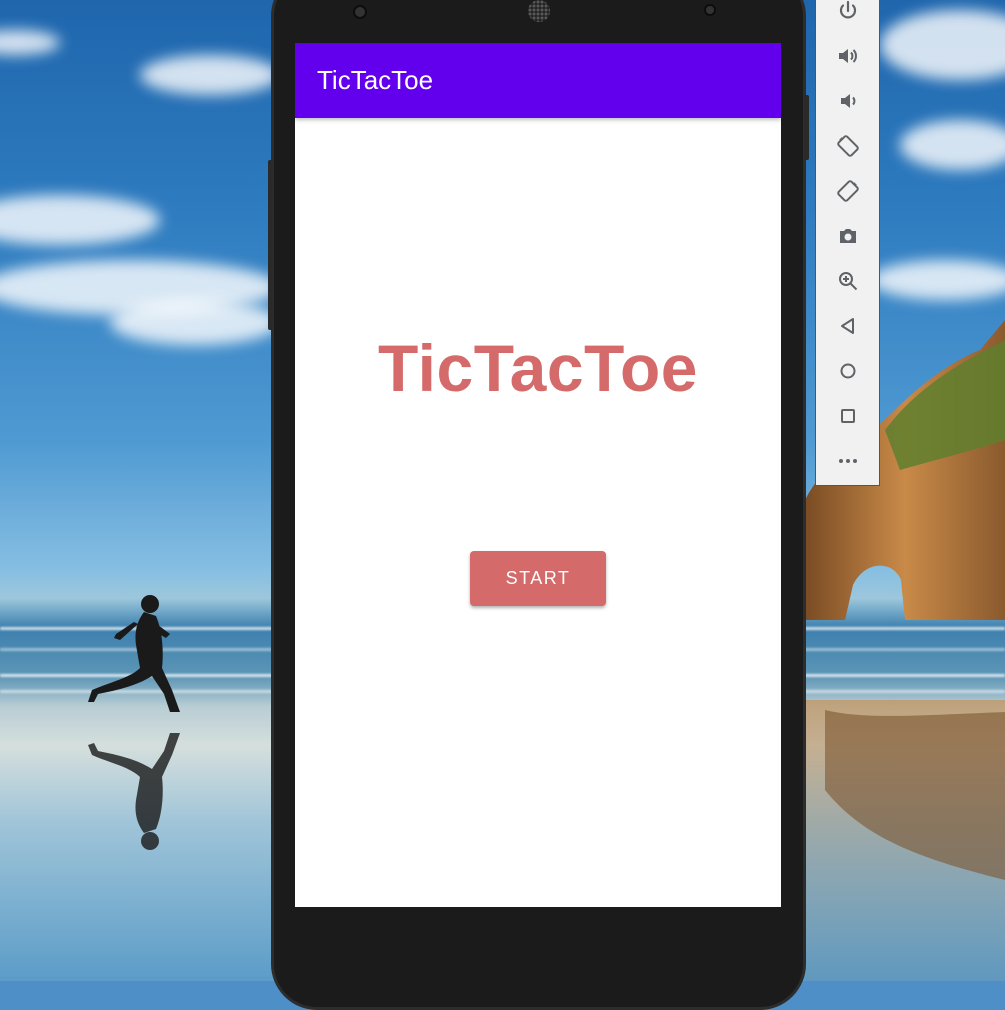 The height and width of the screenshot is (1010, 1005). What do you see at coordinates (538, 80) in the screenshot?
I see `app-bar: TicTacToe` at bounding box center [538, 80].